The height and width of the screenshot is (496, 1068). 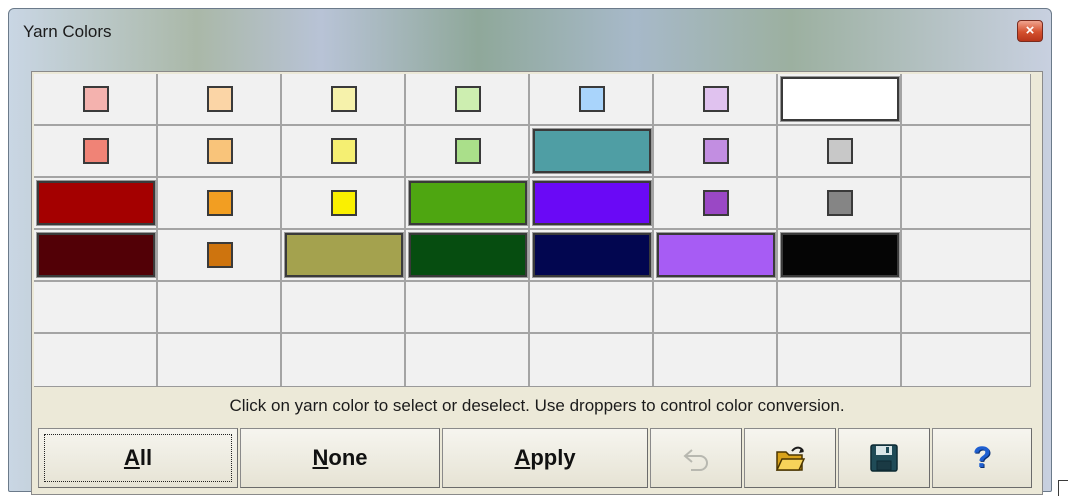 I want to click on open-button, so click(x=790, y=458).